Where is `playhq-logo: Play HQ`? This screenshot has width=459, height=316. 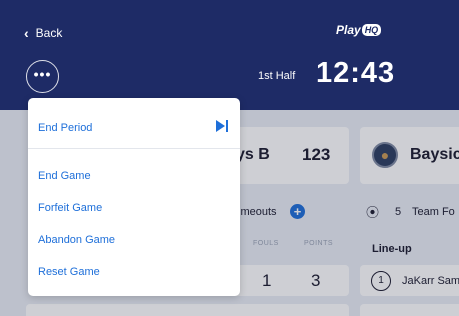
playhq-logo: Play HQ is located at coordinates (359, 30).